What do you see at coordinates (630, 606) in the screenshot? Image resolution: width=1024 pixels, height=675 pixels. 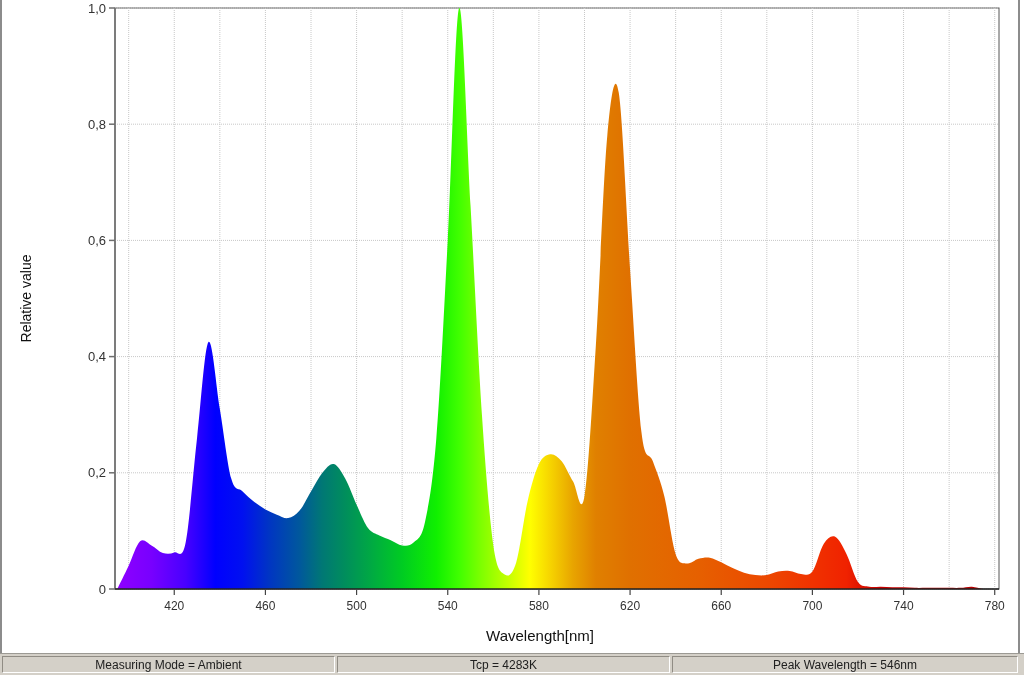 I see `tick-label: 620` at bounding box center [630, 606].